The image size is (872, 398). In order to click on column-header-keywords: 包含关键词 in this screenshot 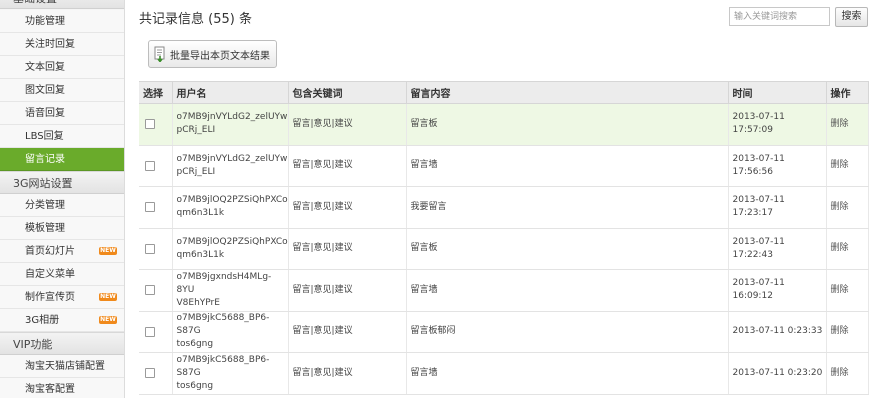, I will do `click(347, 92)`.